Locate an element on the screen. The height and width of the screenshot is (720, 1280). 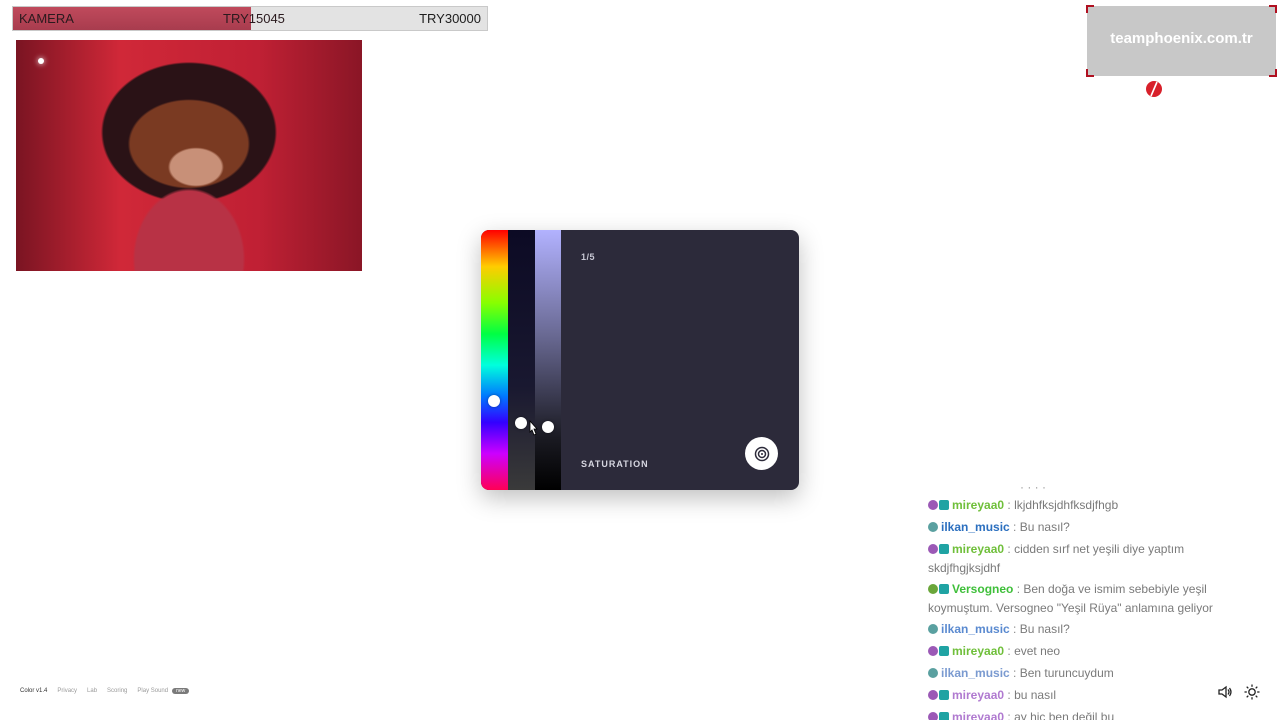
sun-icon is located at coordinates (1252, 692).